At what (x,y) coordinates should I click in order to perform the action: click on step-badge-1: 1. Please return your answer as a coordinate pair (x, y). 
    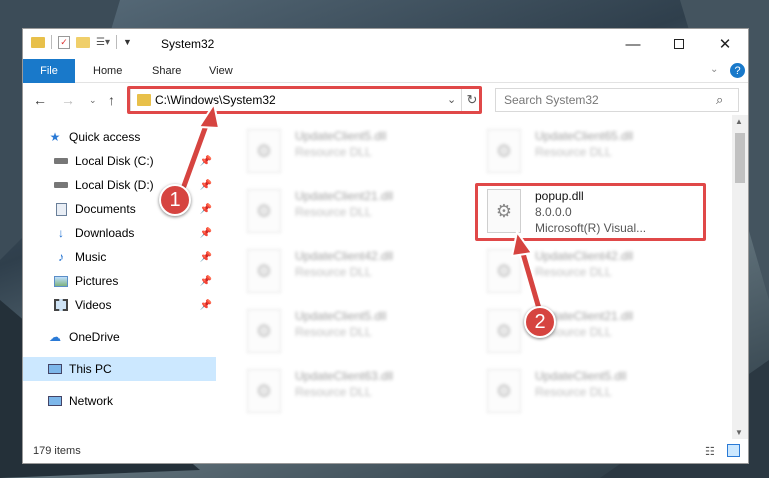
    Looking at the image, I should click on (175, 200).